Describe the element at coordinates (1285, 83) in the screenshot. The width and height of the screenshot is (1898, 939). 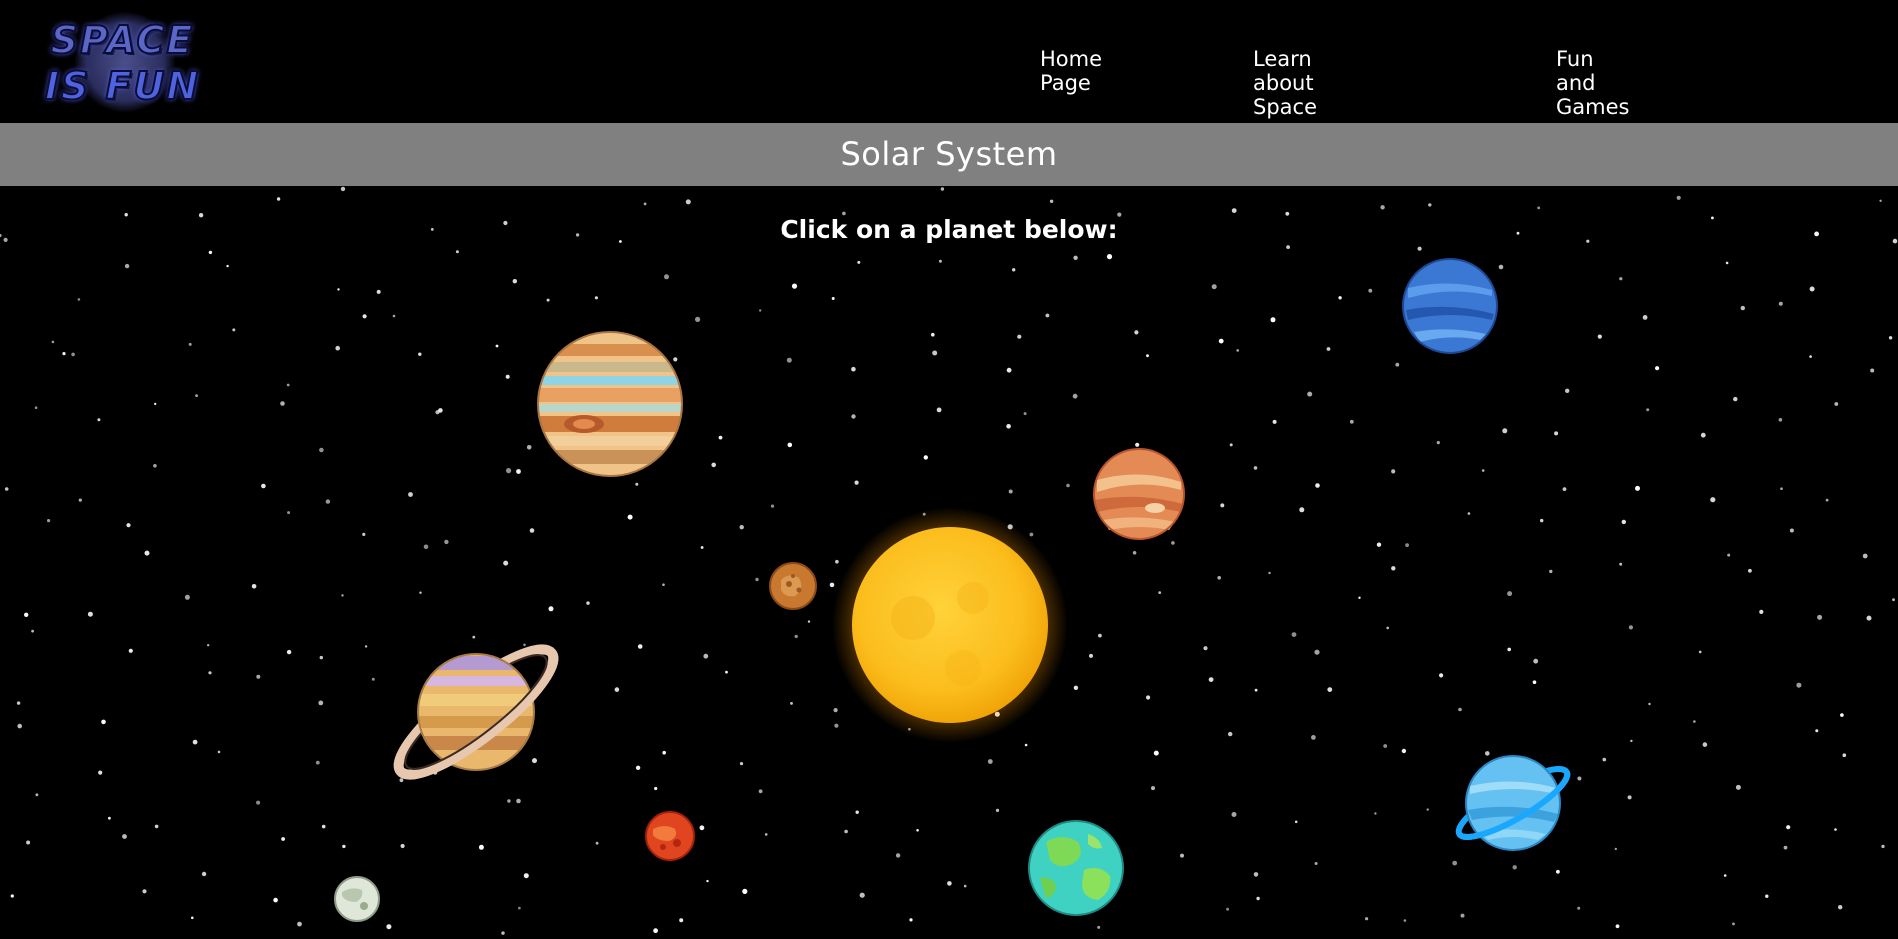
I see `nav-learn-about-space: Learn about Space` at that location.